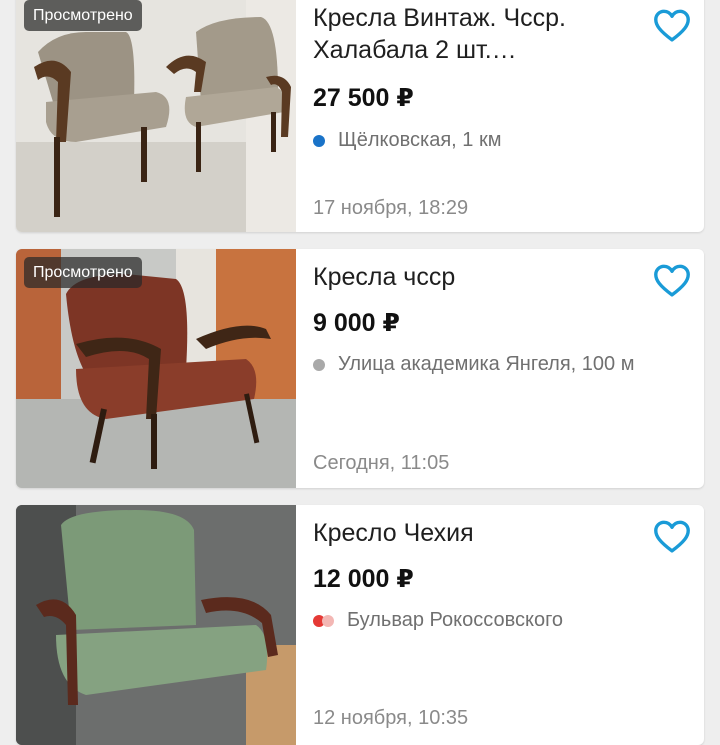 The image size is (720, 745). I want to click on listing-price: 27 500 ₽, so click(363, 98).